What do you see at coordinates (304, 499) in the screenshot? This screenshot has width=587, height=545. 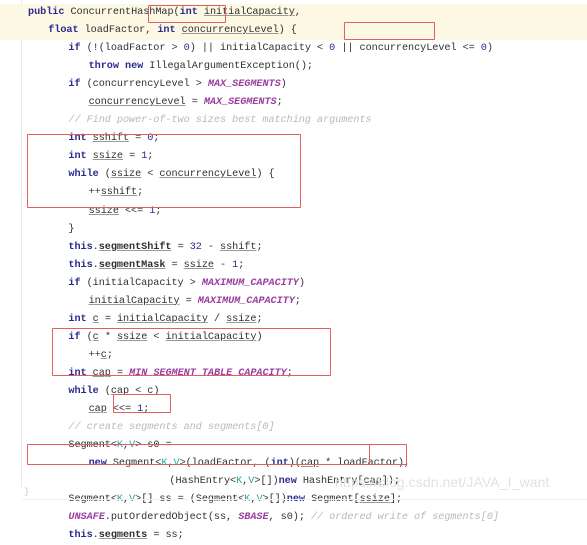 I see `bottom-divider` at bounding box center [304, 499].